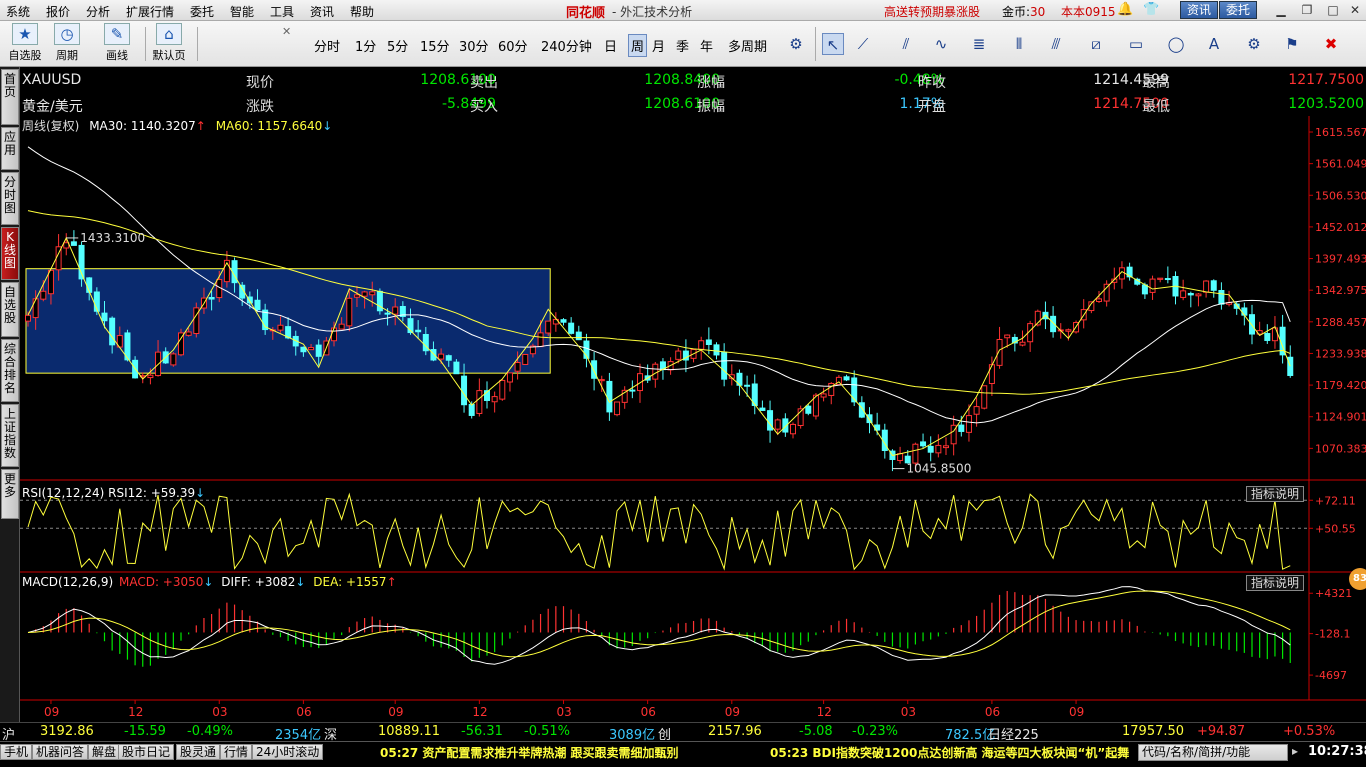 This screenshot has width=1366, height=767. Describe the element at coordinates (953, 752) in the screenshot. I see `news-ticker-2: 05:23 BDI指数突破1200点达创新高 海运等四大板块闻“机”起舞` at that location.